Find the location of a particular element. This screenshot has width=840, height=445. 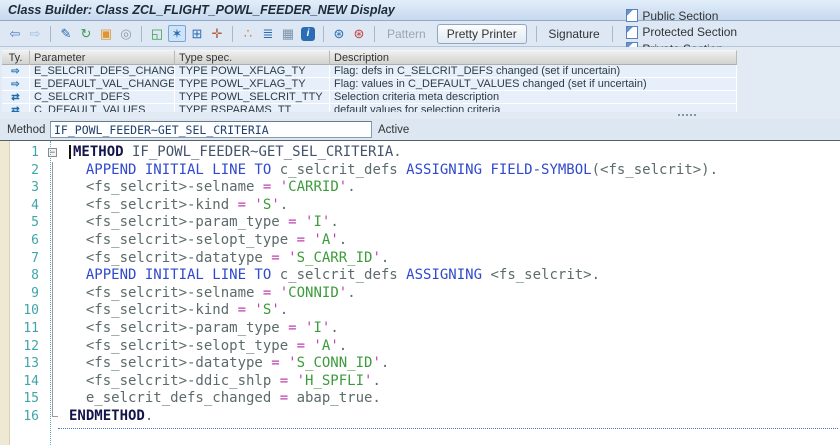

line-number: 11 is located at coordinates (31, 328).